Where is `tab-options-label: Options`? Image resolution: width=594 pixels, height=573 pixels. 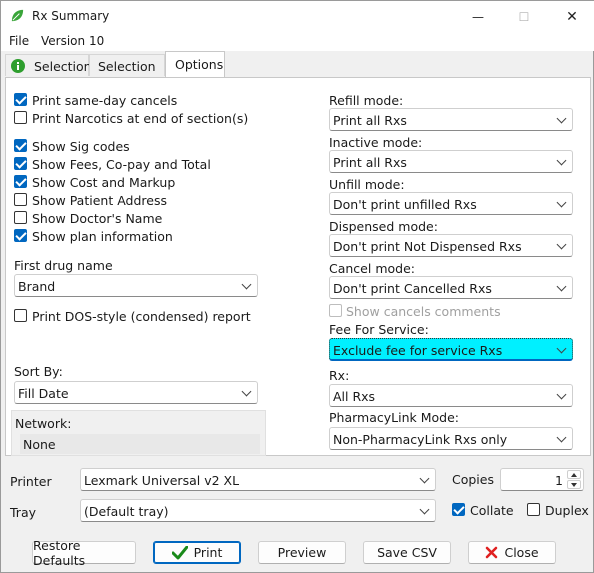
tab-options-label: Options is located at coordinates (199, 64).